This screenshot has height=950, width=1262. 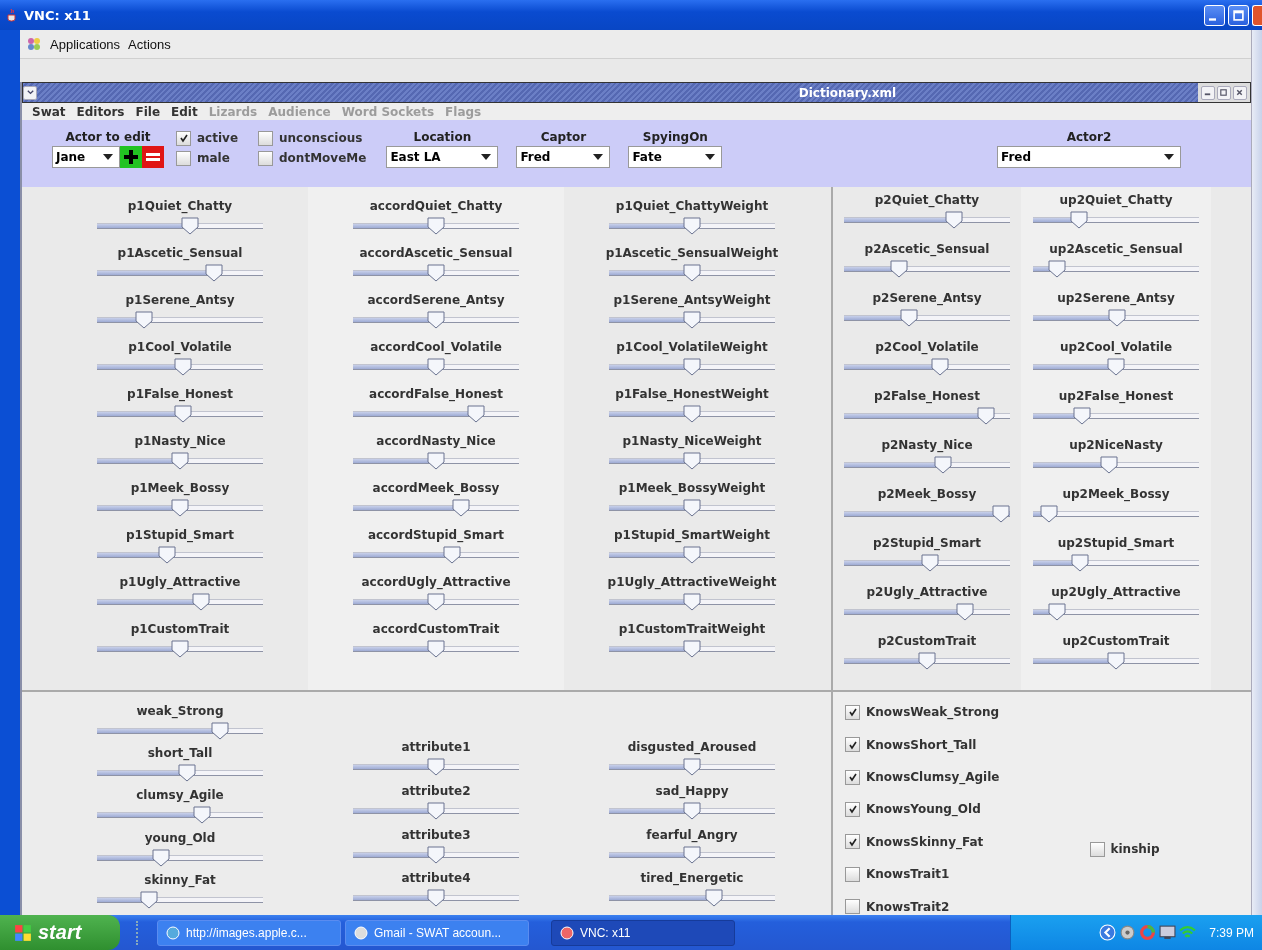 What do you see at coordinates (922, 744) in the screenshot?
I see `checkbox: KnowsShort_Tall` at bounding box center [922, 744].